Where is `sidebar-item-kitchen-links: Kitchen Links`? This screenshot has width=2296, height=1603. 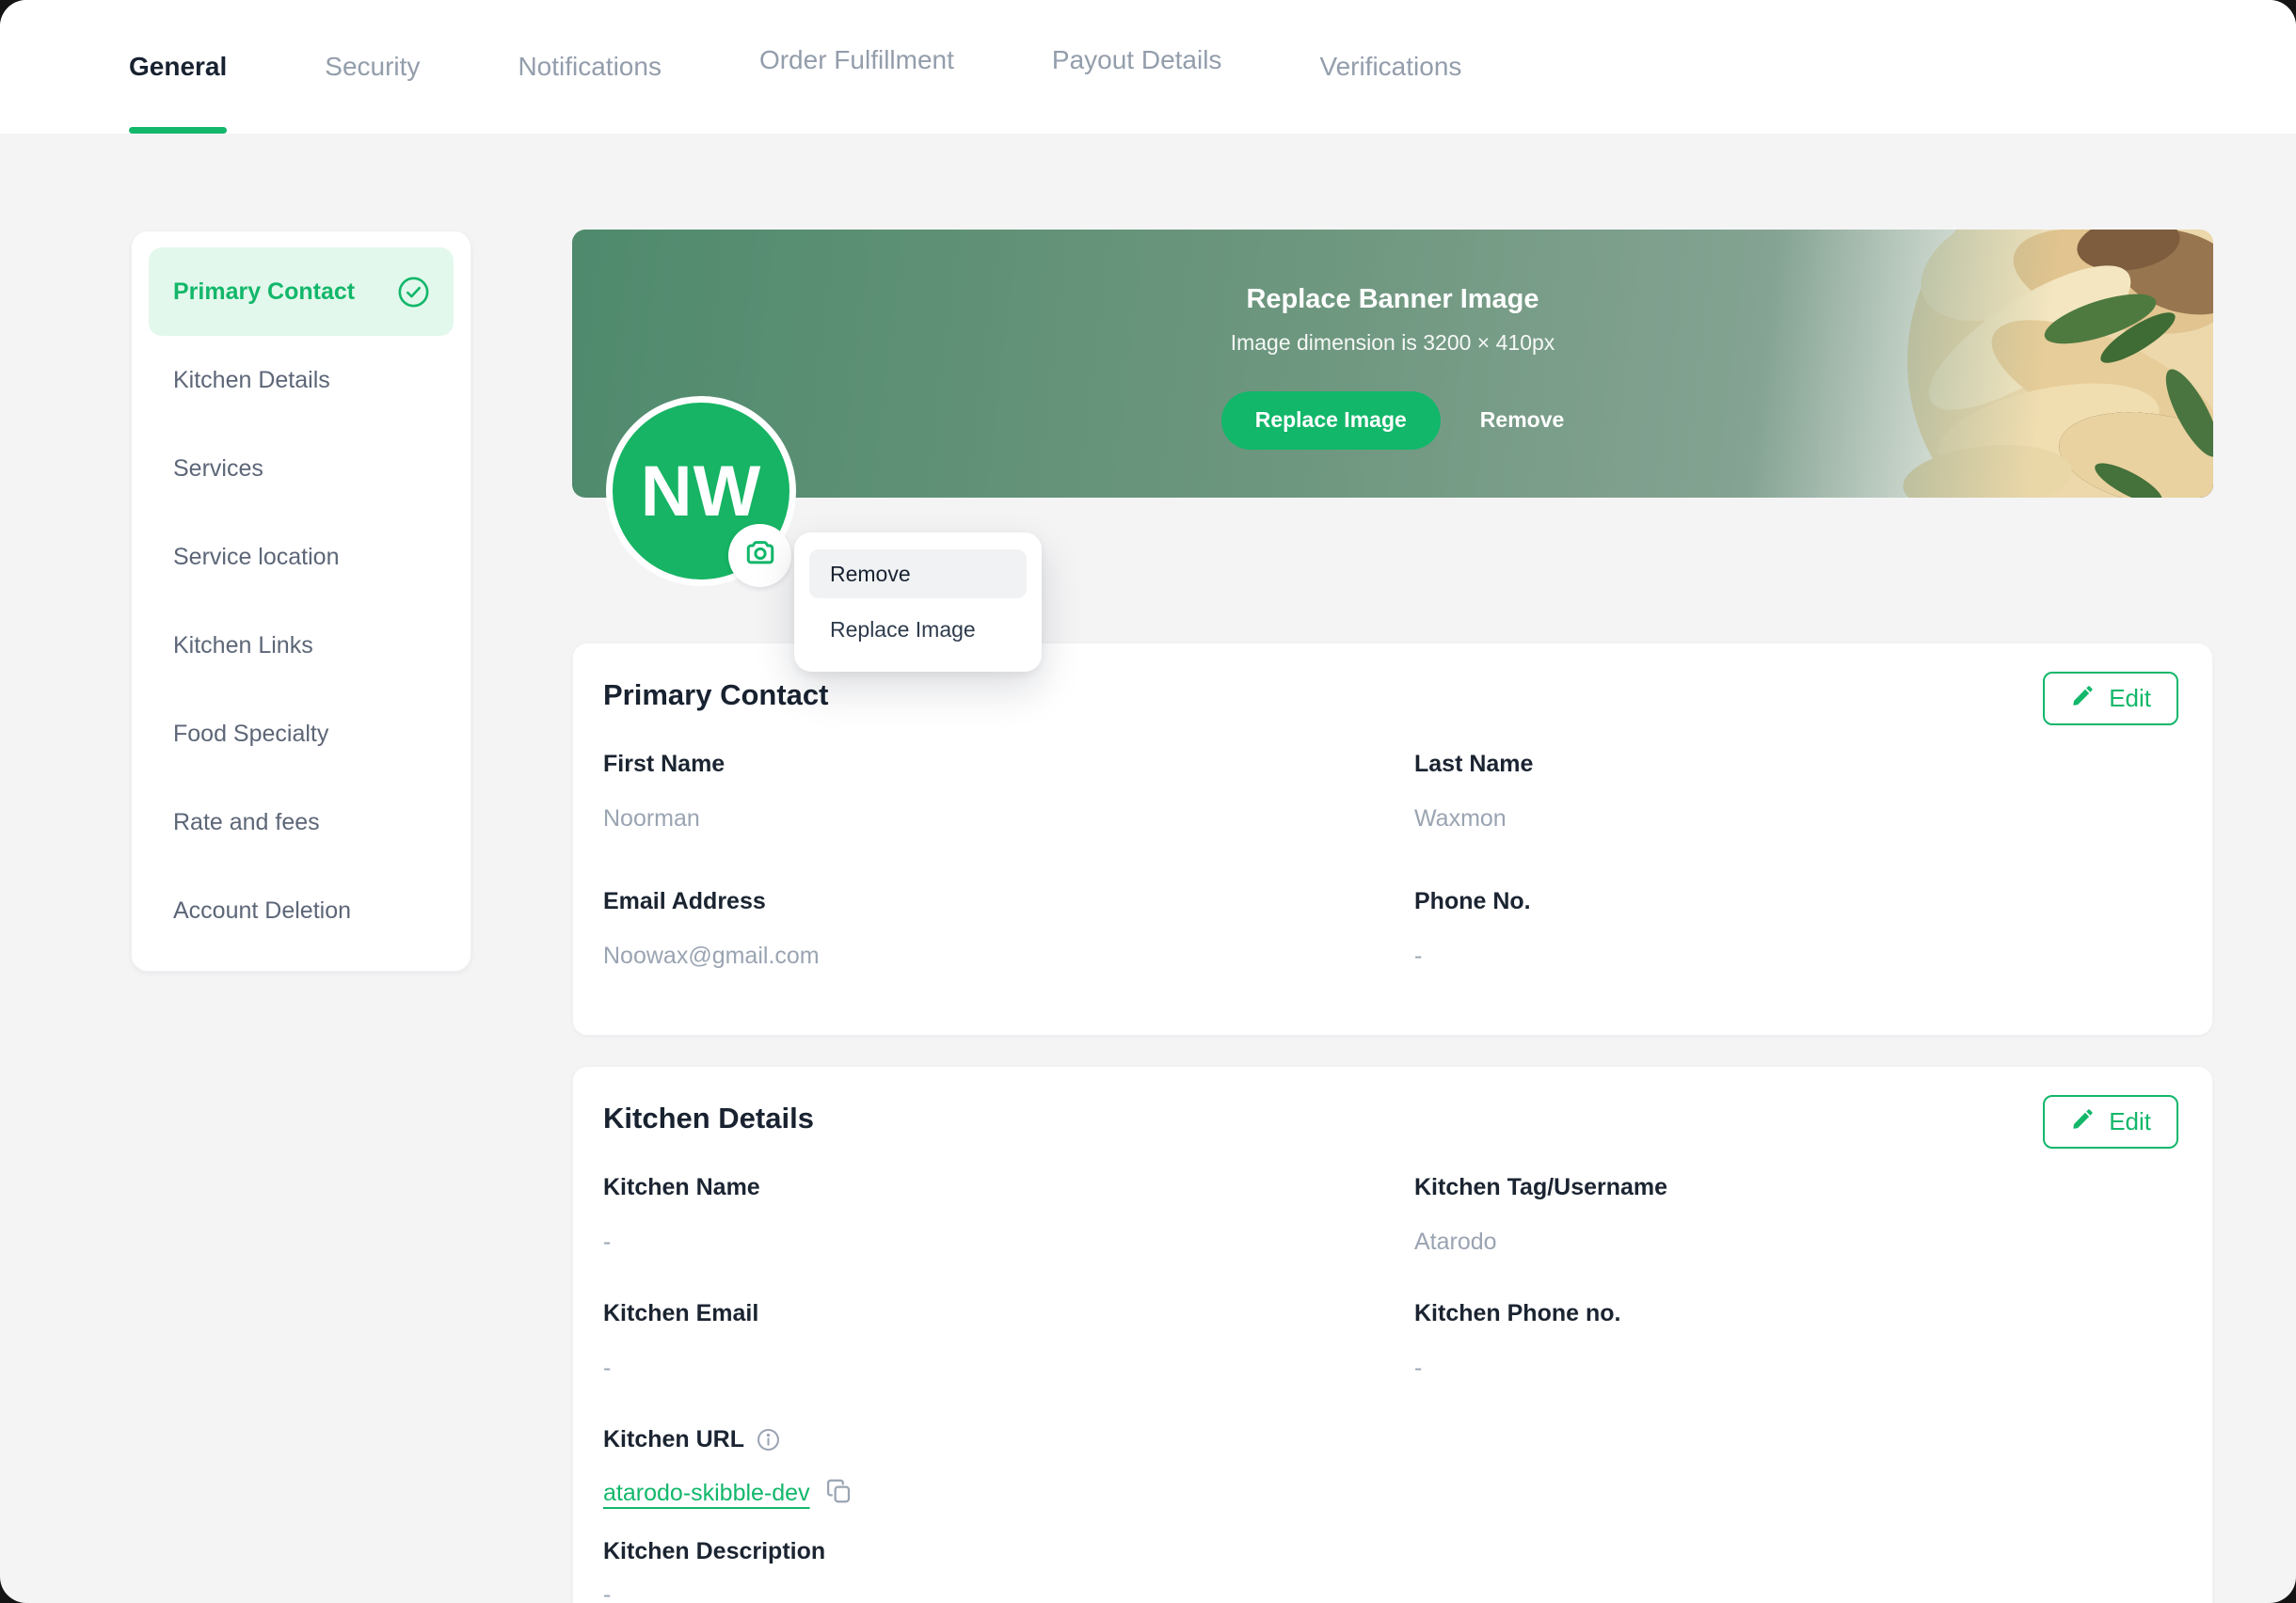
sidebar-item-kitchen-links: Kitchen Links is located at coordinates (301, 645).